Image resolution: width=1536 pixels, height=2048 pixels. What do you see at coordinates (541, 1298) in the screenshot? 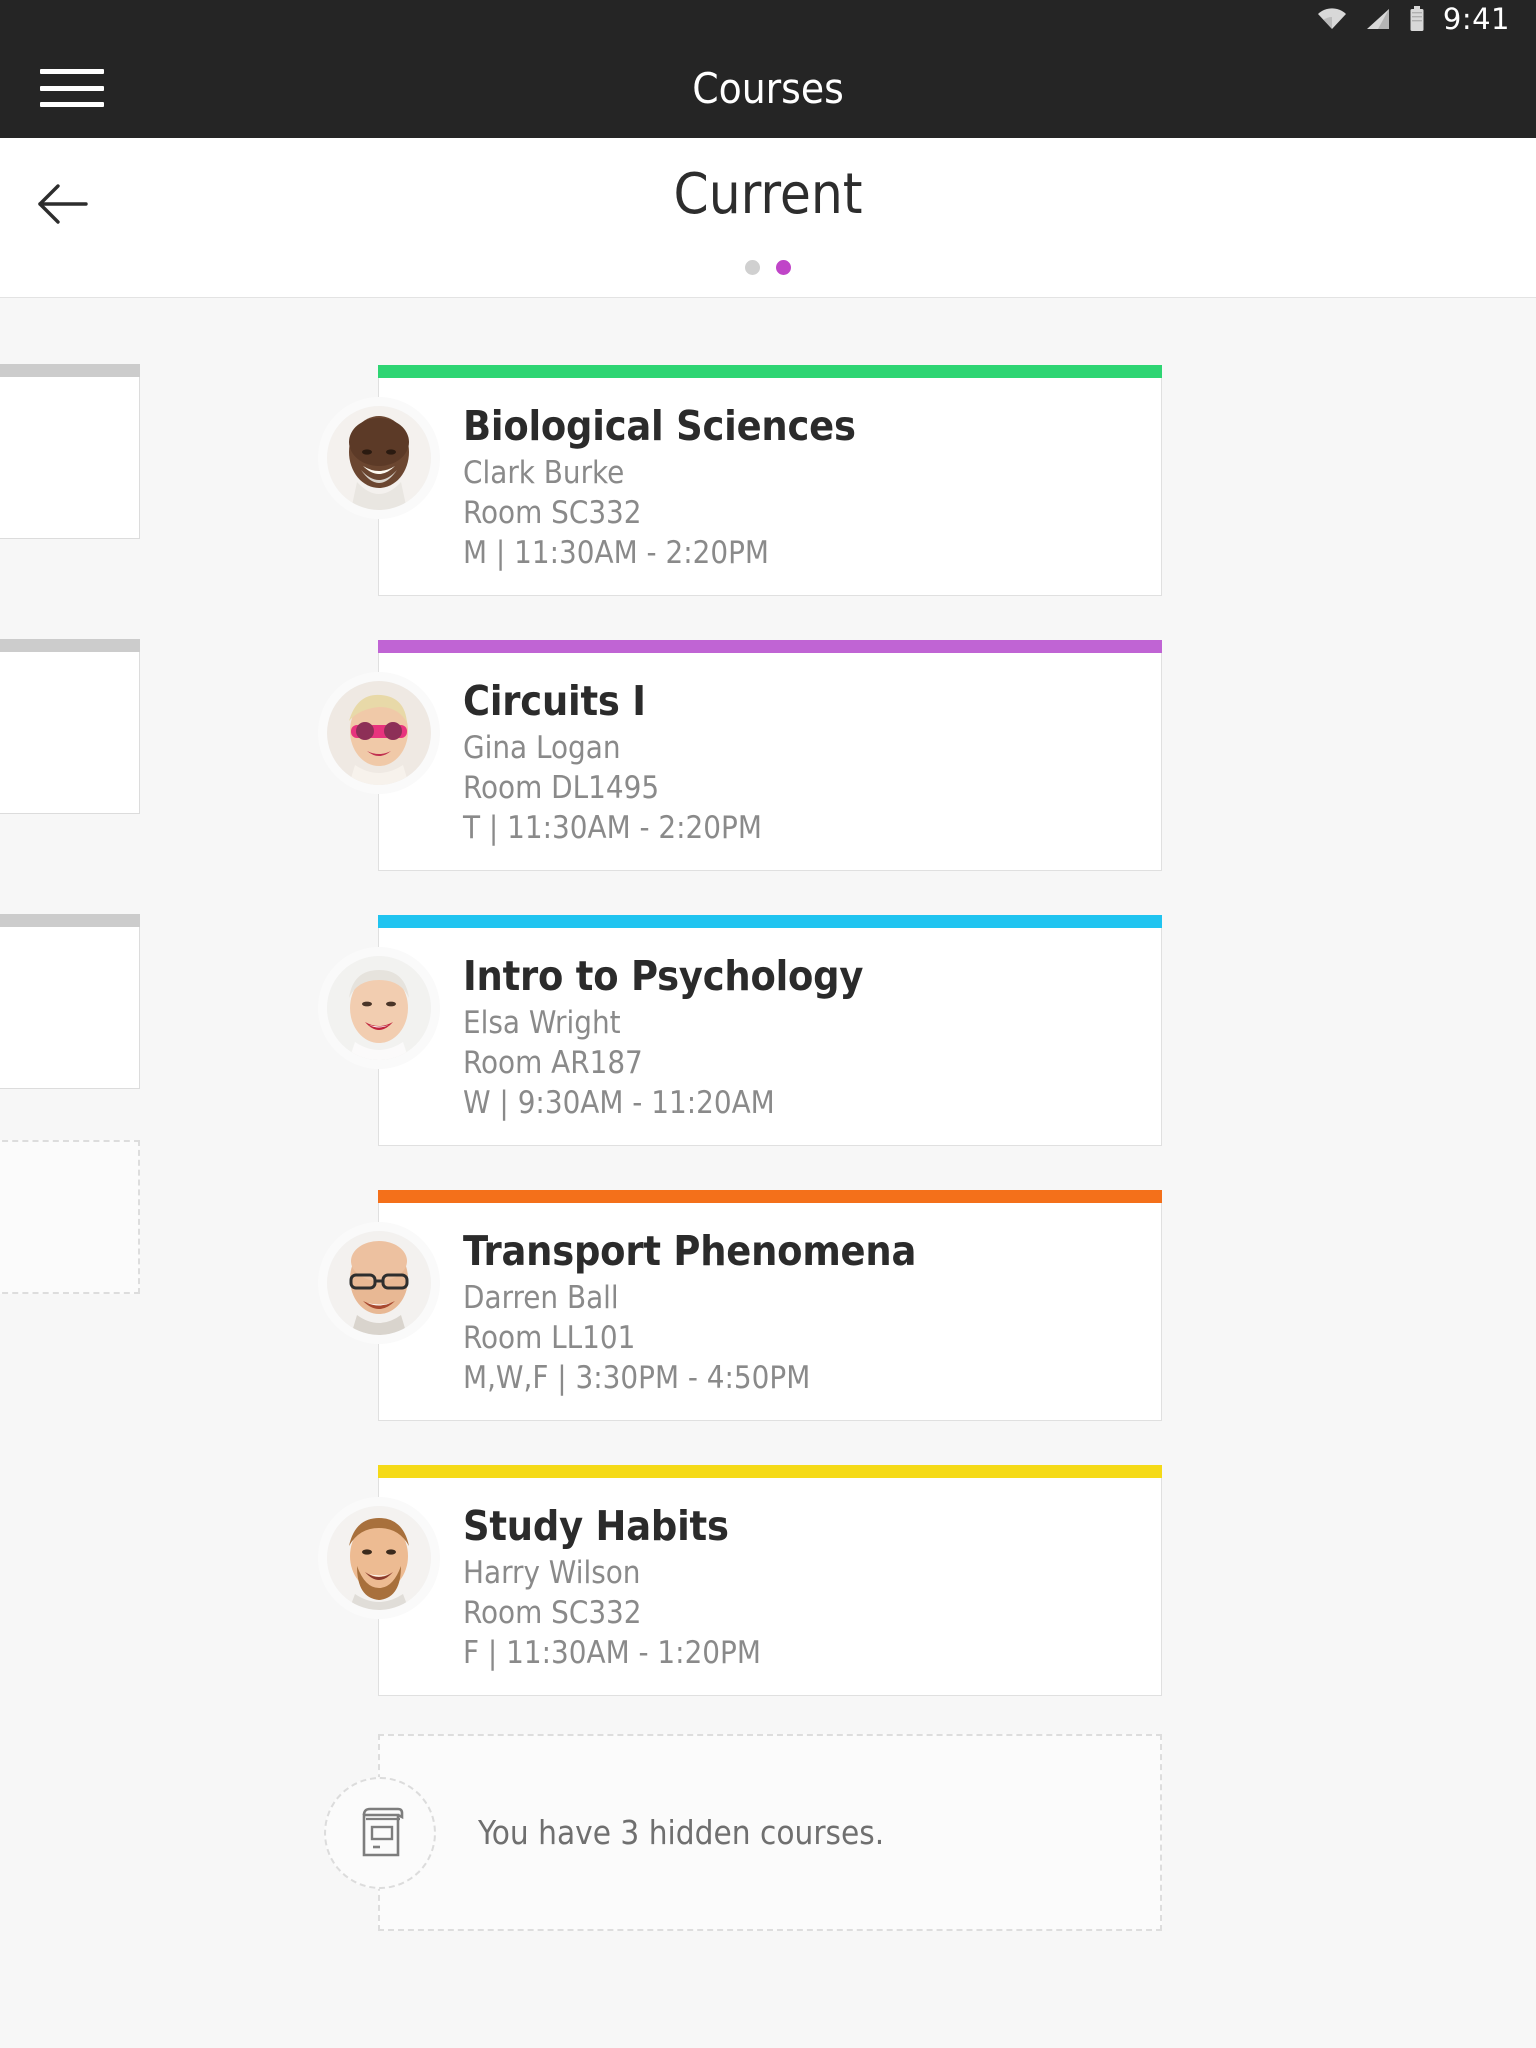
I see `course-instructor: Darren Ball` at bounding box center [541, 1298].